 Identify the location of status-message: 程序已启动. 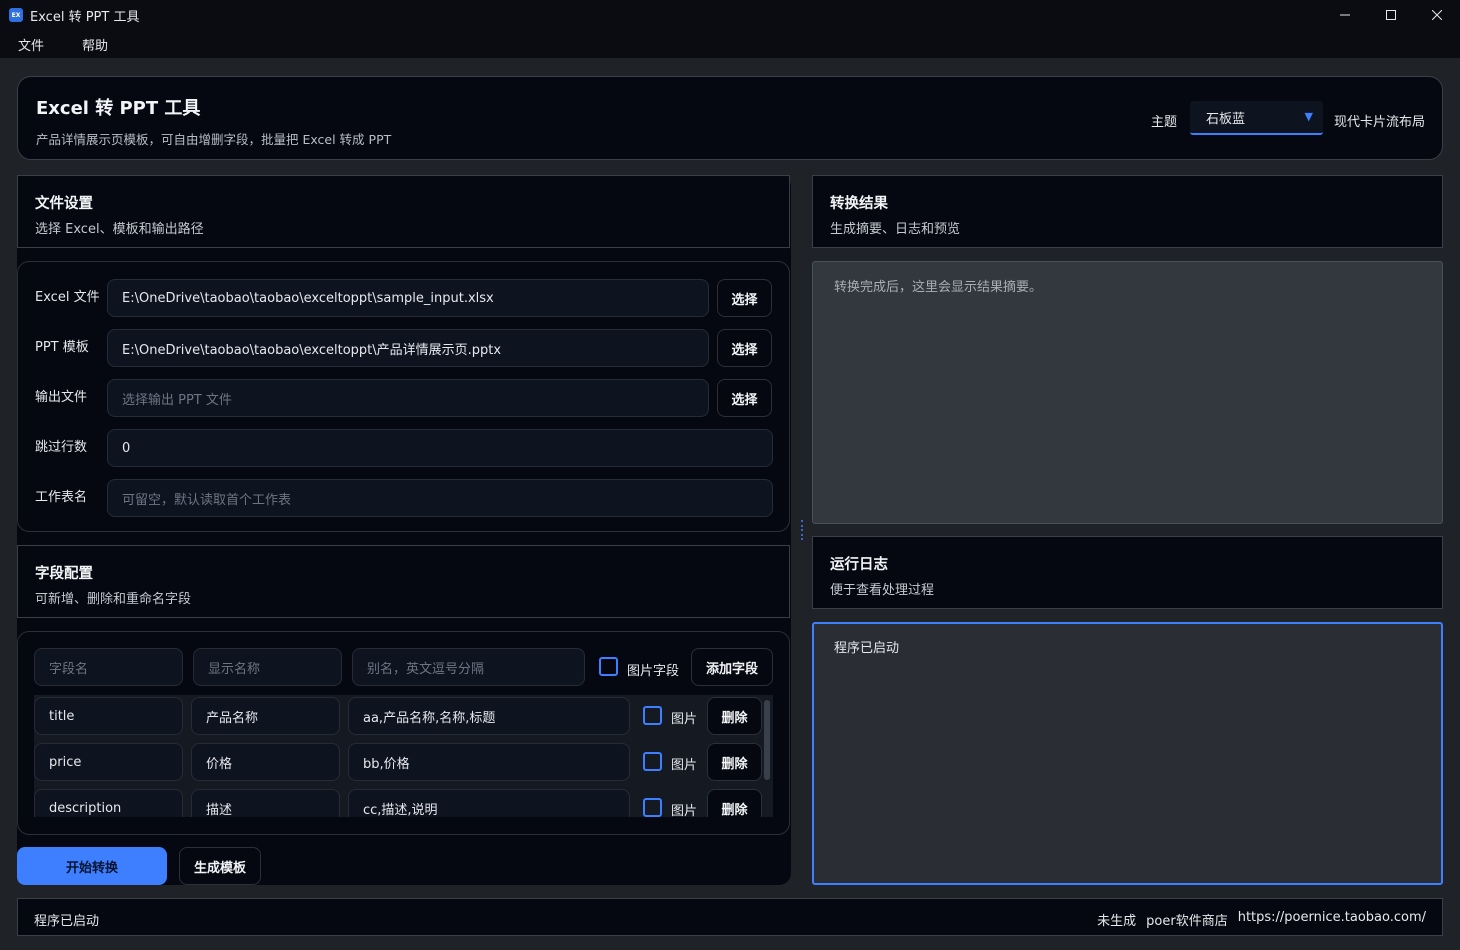
(67, 921).